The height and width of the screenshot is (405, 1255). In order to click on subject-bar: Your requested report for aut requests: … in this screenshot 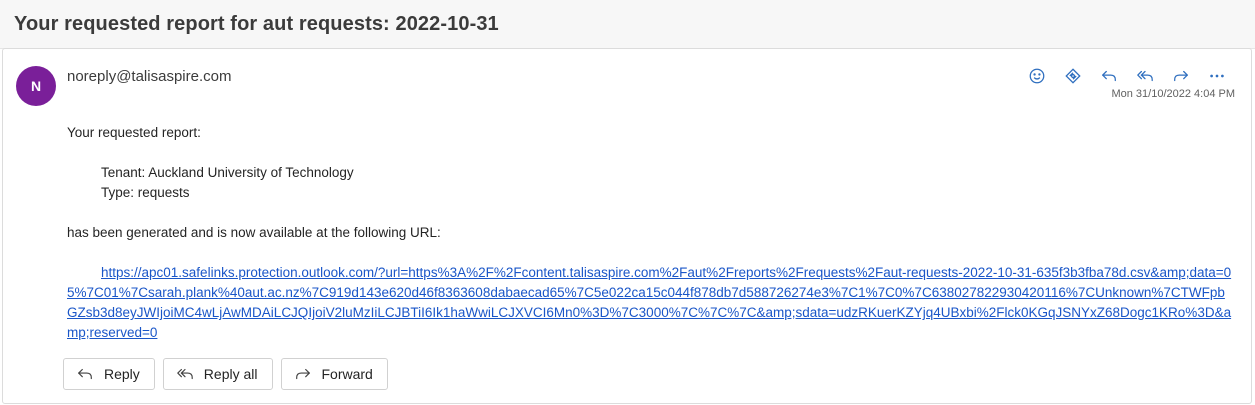, I will do `click(627, 24)`.